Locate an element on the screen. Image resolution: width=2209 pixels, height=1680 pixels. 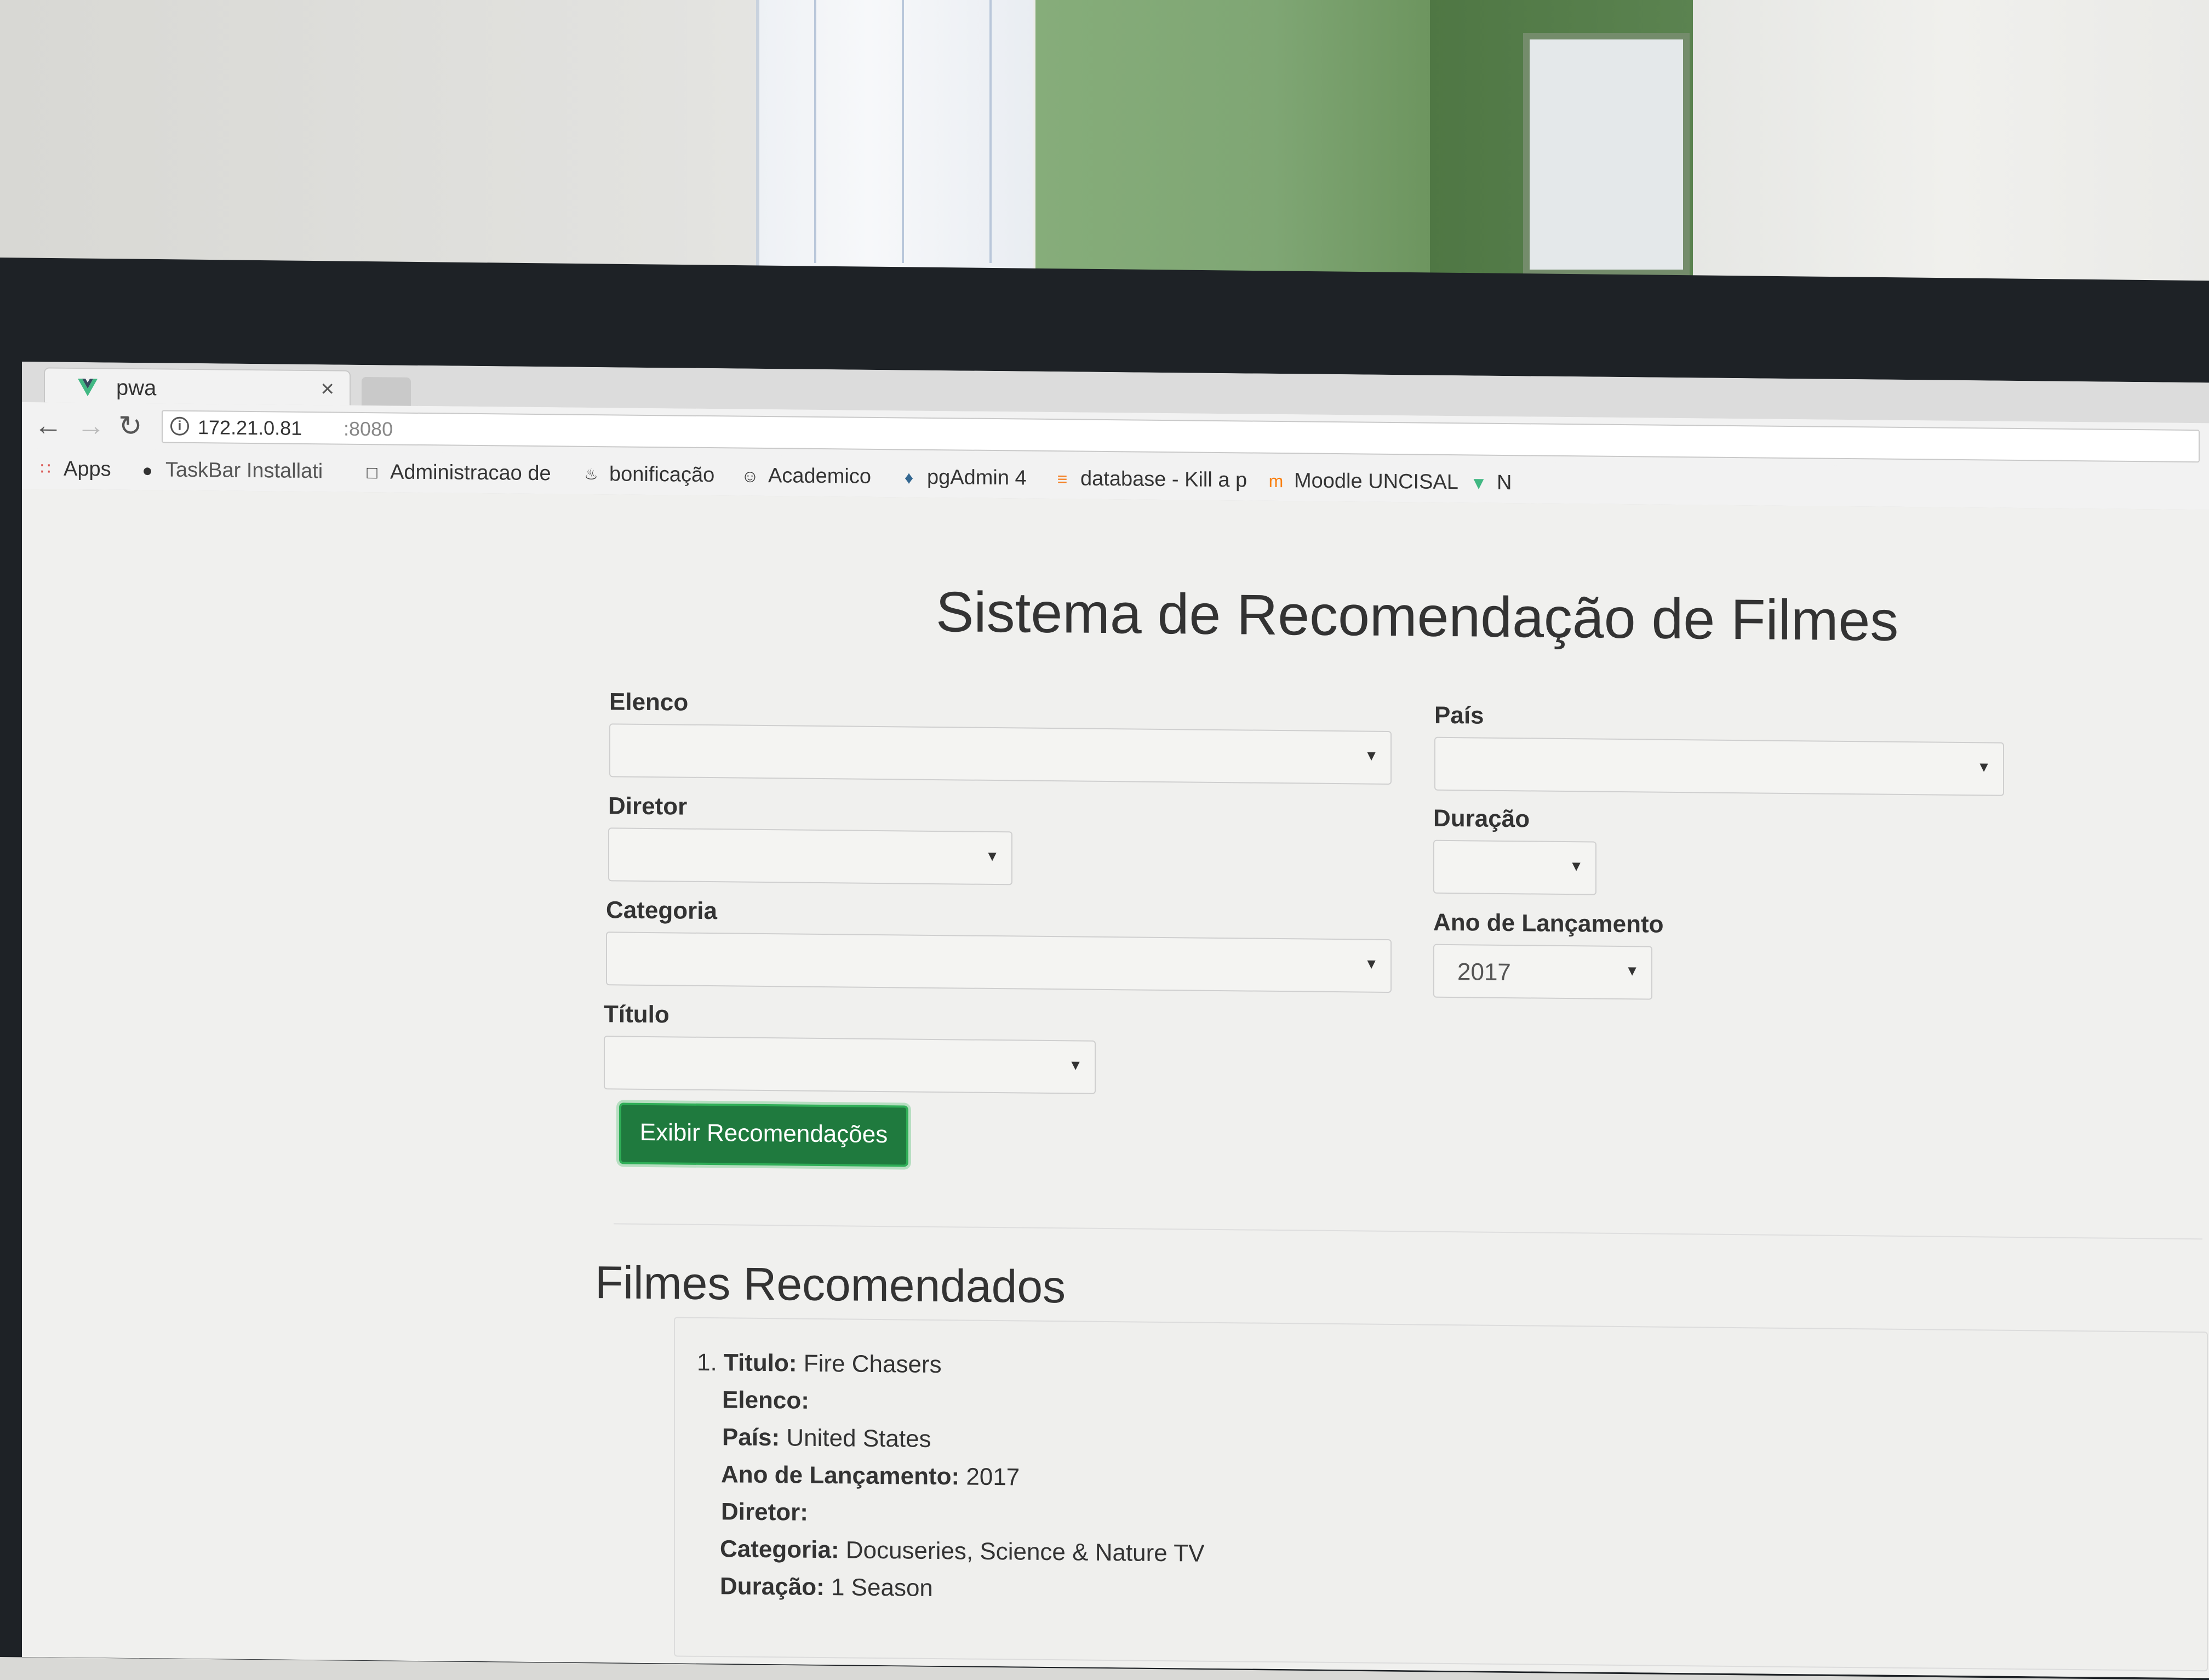
result-pais-line: País: United States is located at coordinates (826, 1438).